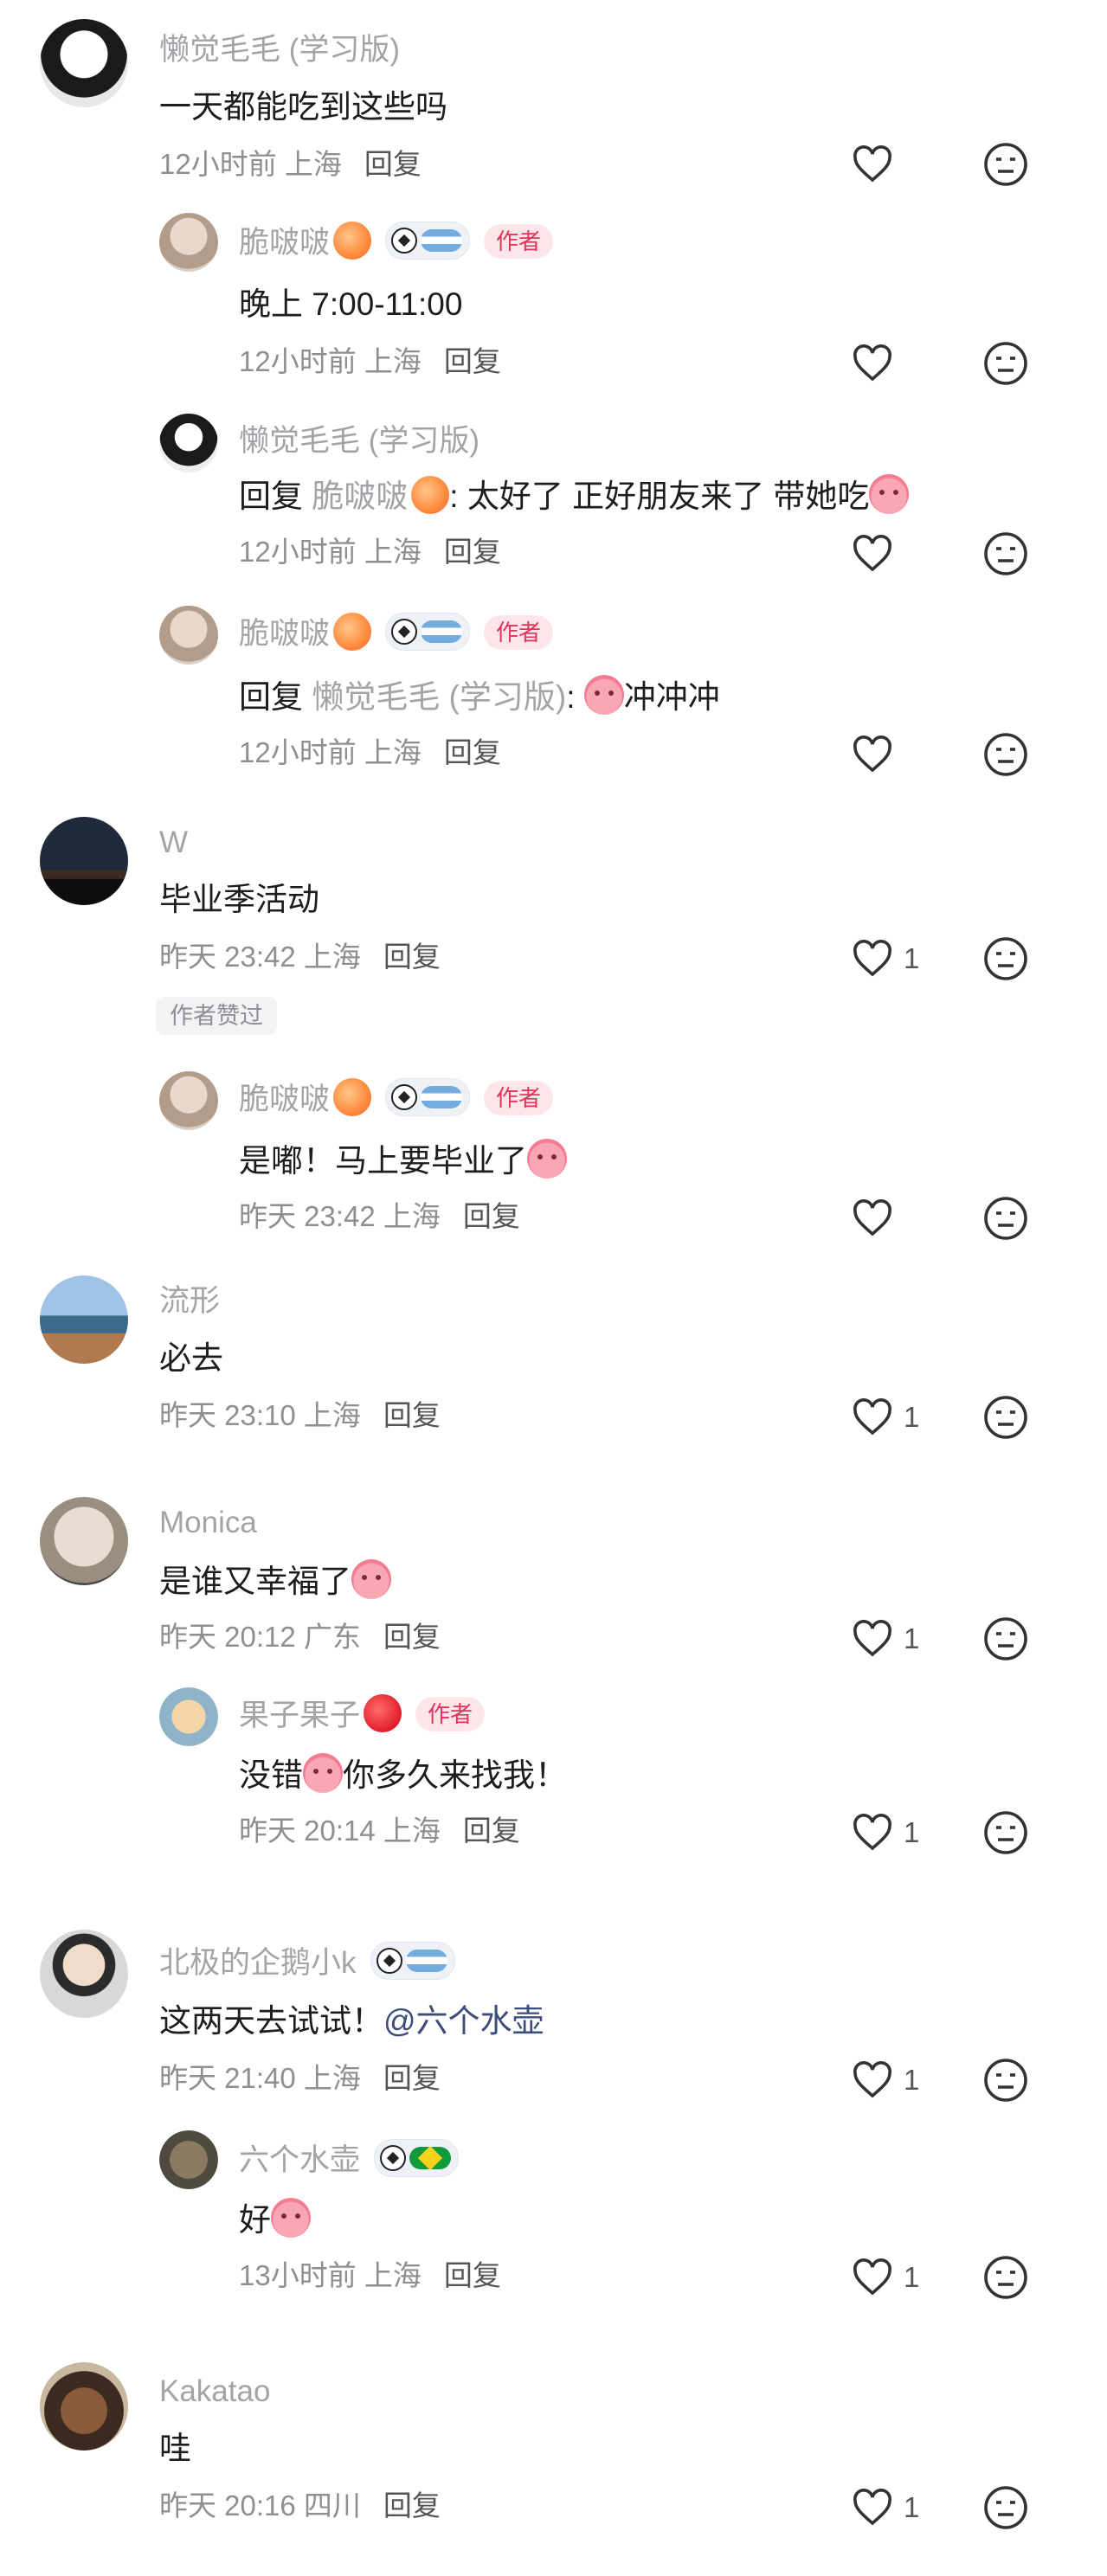  What do you see at coordinates (307, 1962) in the screenshot?
I see `comment-username: 北极的企鹅小k` at bounding box center [307, 1962].